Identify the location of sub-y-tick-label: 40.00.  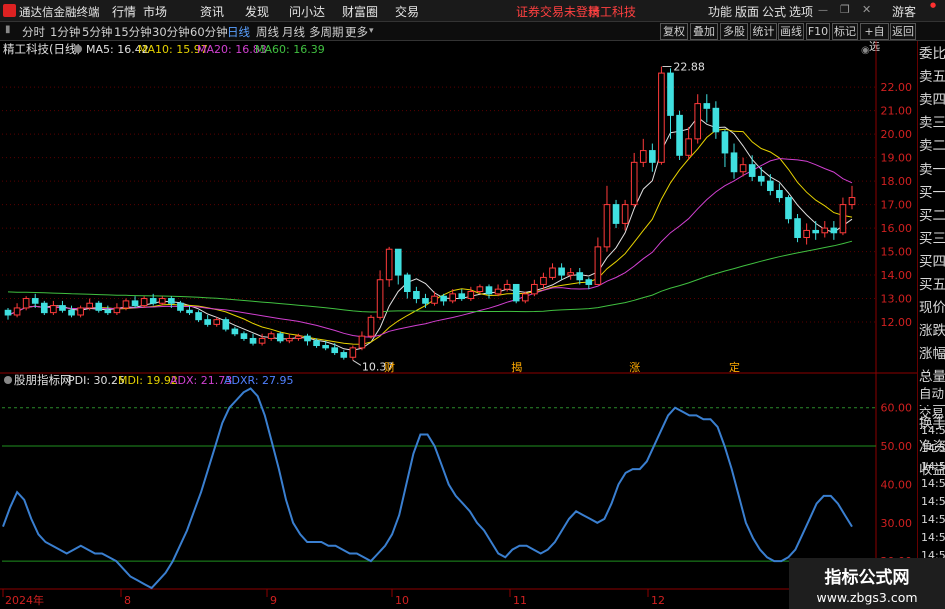
(897, 484).